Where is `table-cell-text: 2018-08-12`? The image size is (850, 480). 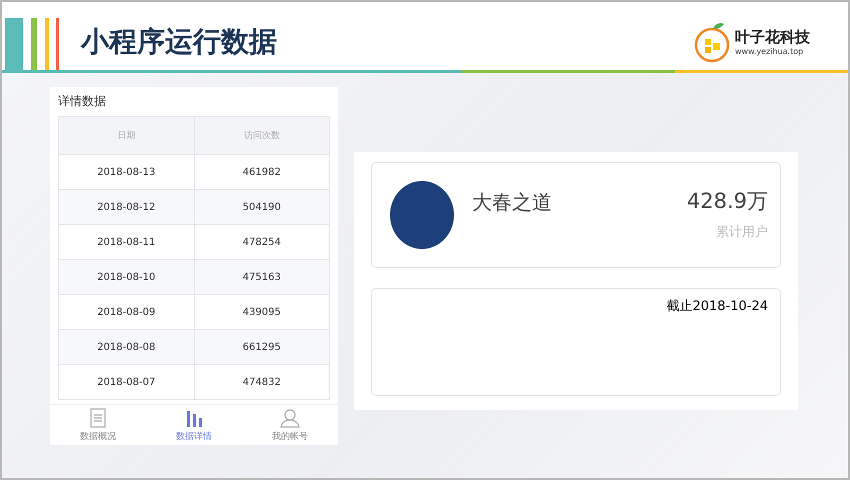 table-cell-text: 2018-08-12 is located at coordinates (126, 207).